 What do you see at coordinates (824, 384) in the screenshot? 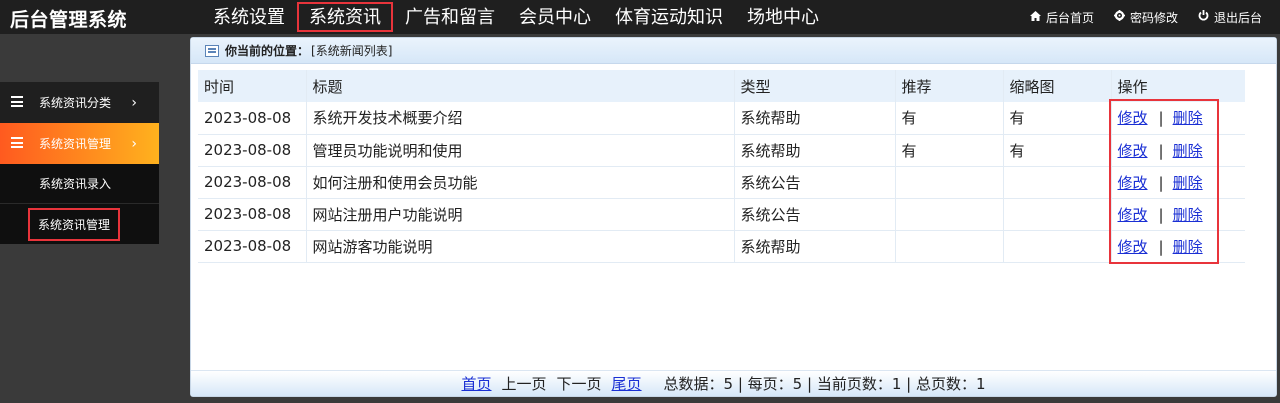
I see `pagination-stats: 总数据：5 | 每页：5 | 当前页数：1 | 总页数：1` at bounding box center [824, 384].